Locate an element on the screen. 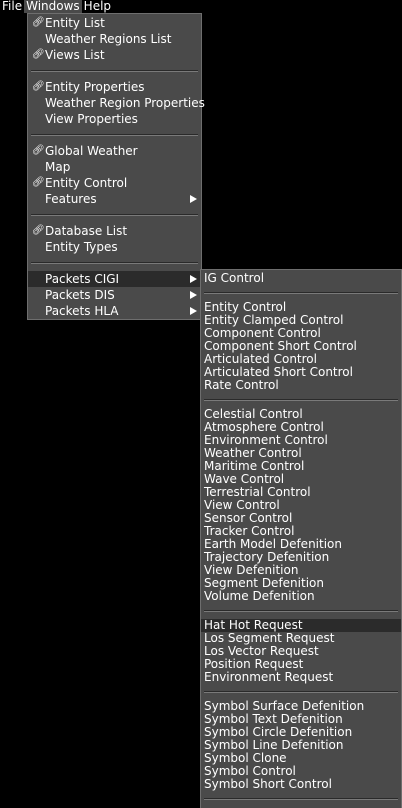  menu-item-entity-control: 🔗︎ Entity Control is located at coordinates (114, 183).